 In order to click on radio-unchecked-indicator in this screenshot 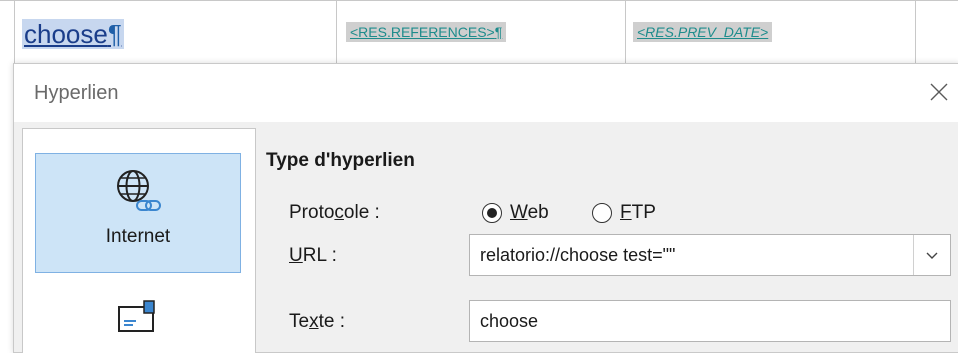, I will do `click(602, 213)`.